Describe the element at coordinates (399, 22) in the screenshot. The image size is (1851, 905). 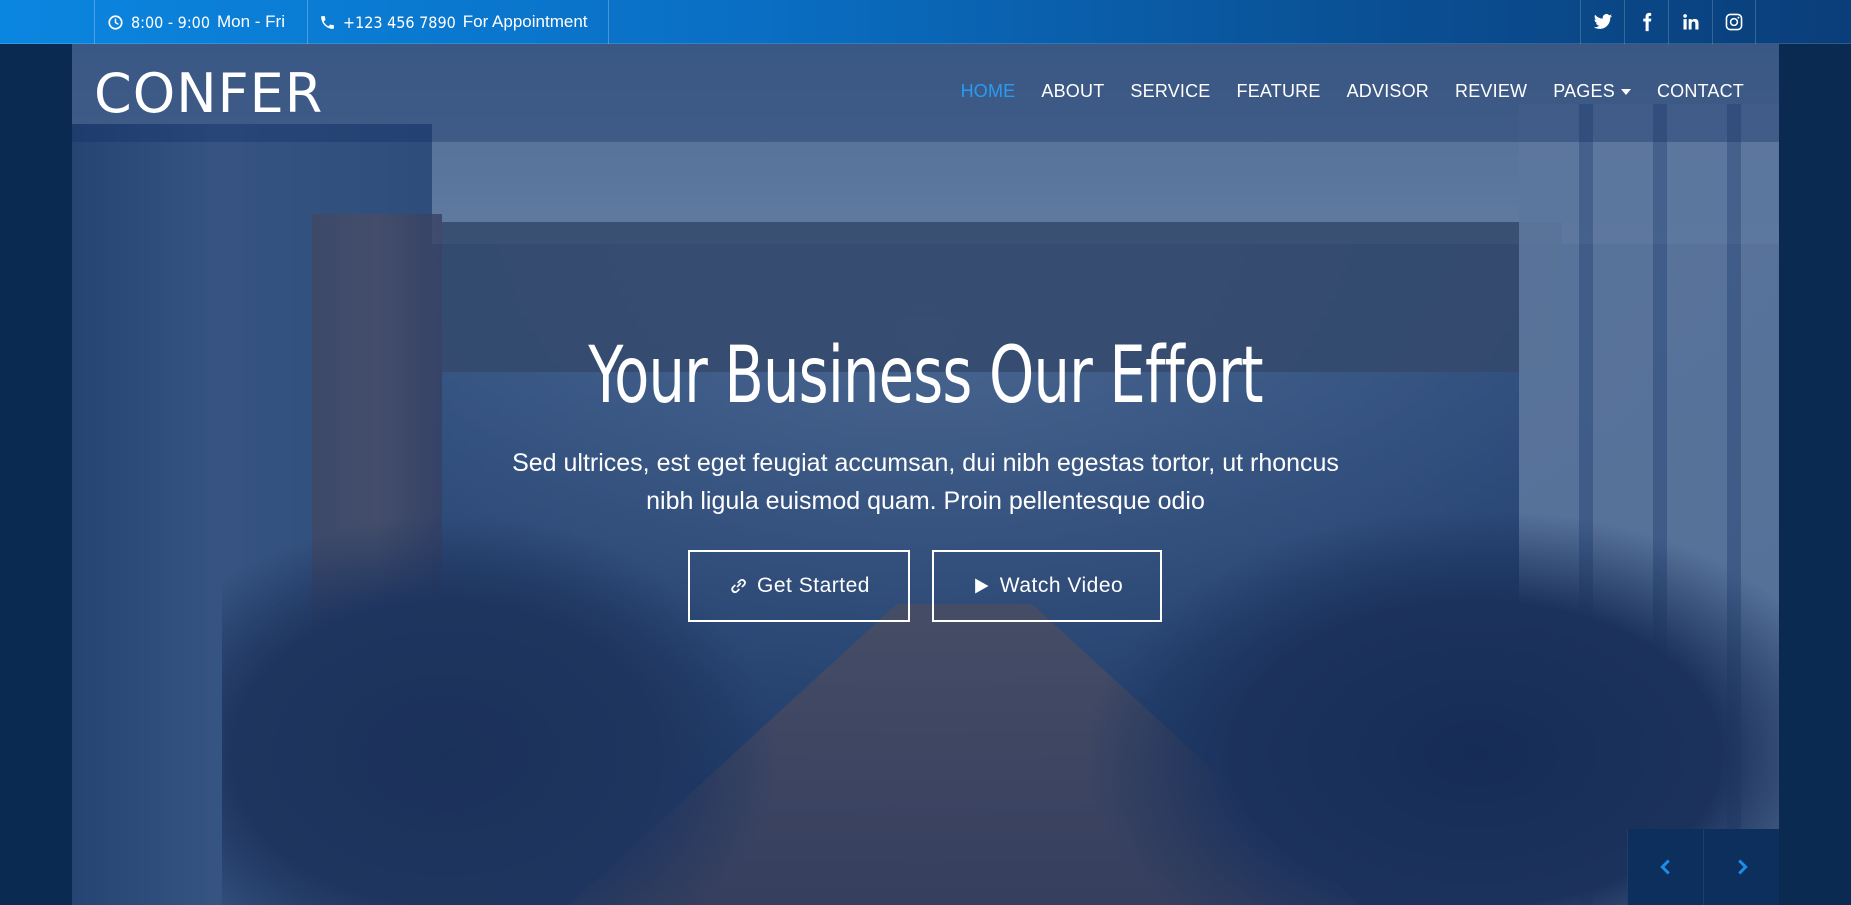
I see `phone-number: +123 456 7890` at that location.